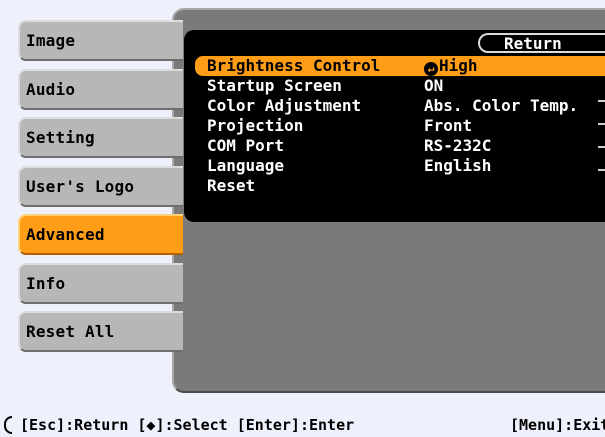 This screenshot has width=605, height=437. I want to click on setting-row-com-port: COM Port RS-232C, so click(400, 146).